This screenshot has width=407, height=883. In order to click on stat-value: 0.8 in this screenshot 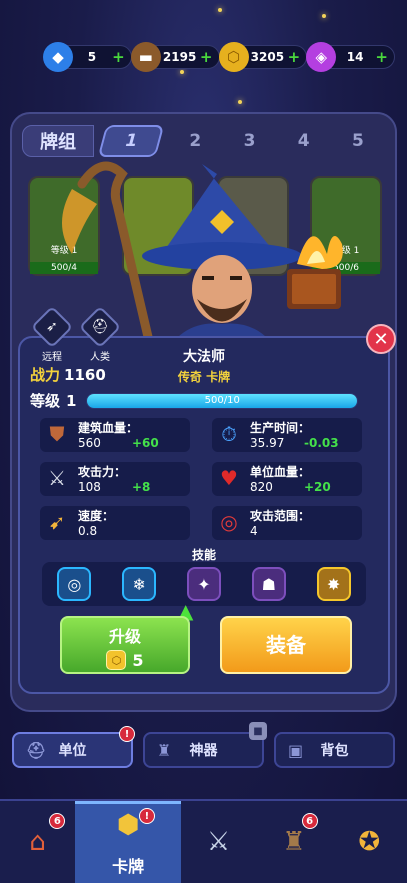, I will do `click(88, 531)`.